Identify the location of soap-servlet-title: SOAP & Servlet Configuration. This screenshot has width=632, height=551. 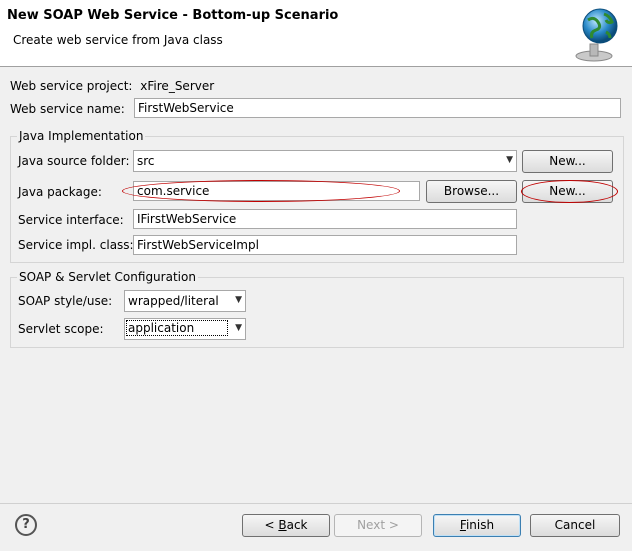
(107, 277).